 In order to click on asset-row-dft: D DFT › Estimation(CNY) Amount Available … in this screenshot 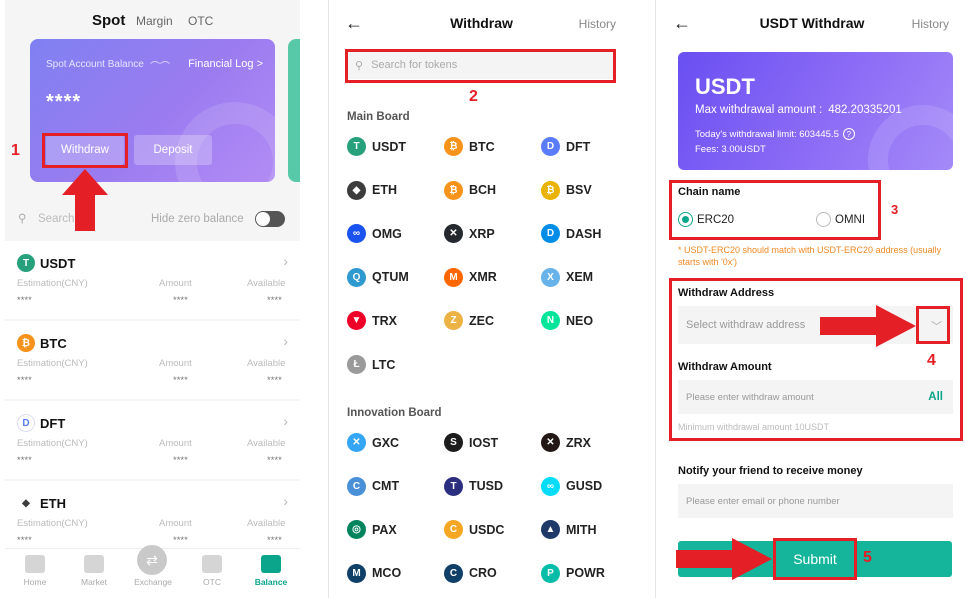, I will do `click(152, 440)`.